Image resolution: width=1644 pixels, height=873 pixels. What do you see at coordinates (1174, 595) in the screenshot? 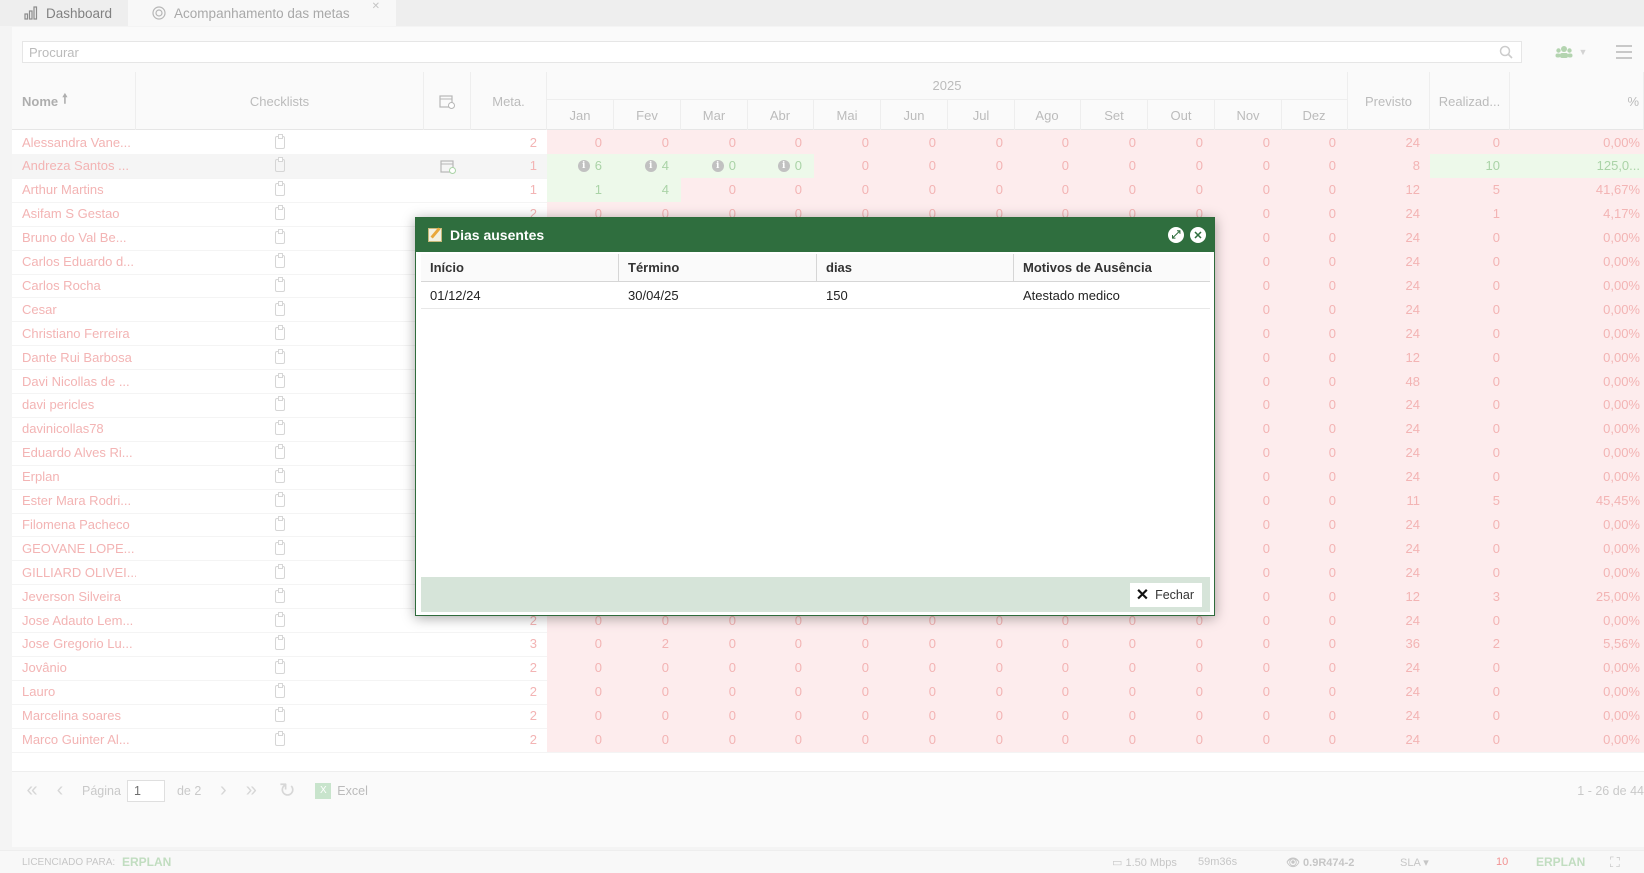
I see `close-label: Fechar` at bounding box center [1174, 595].